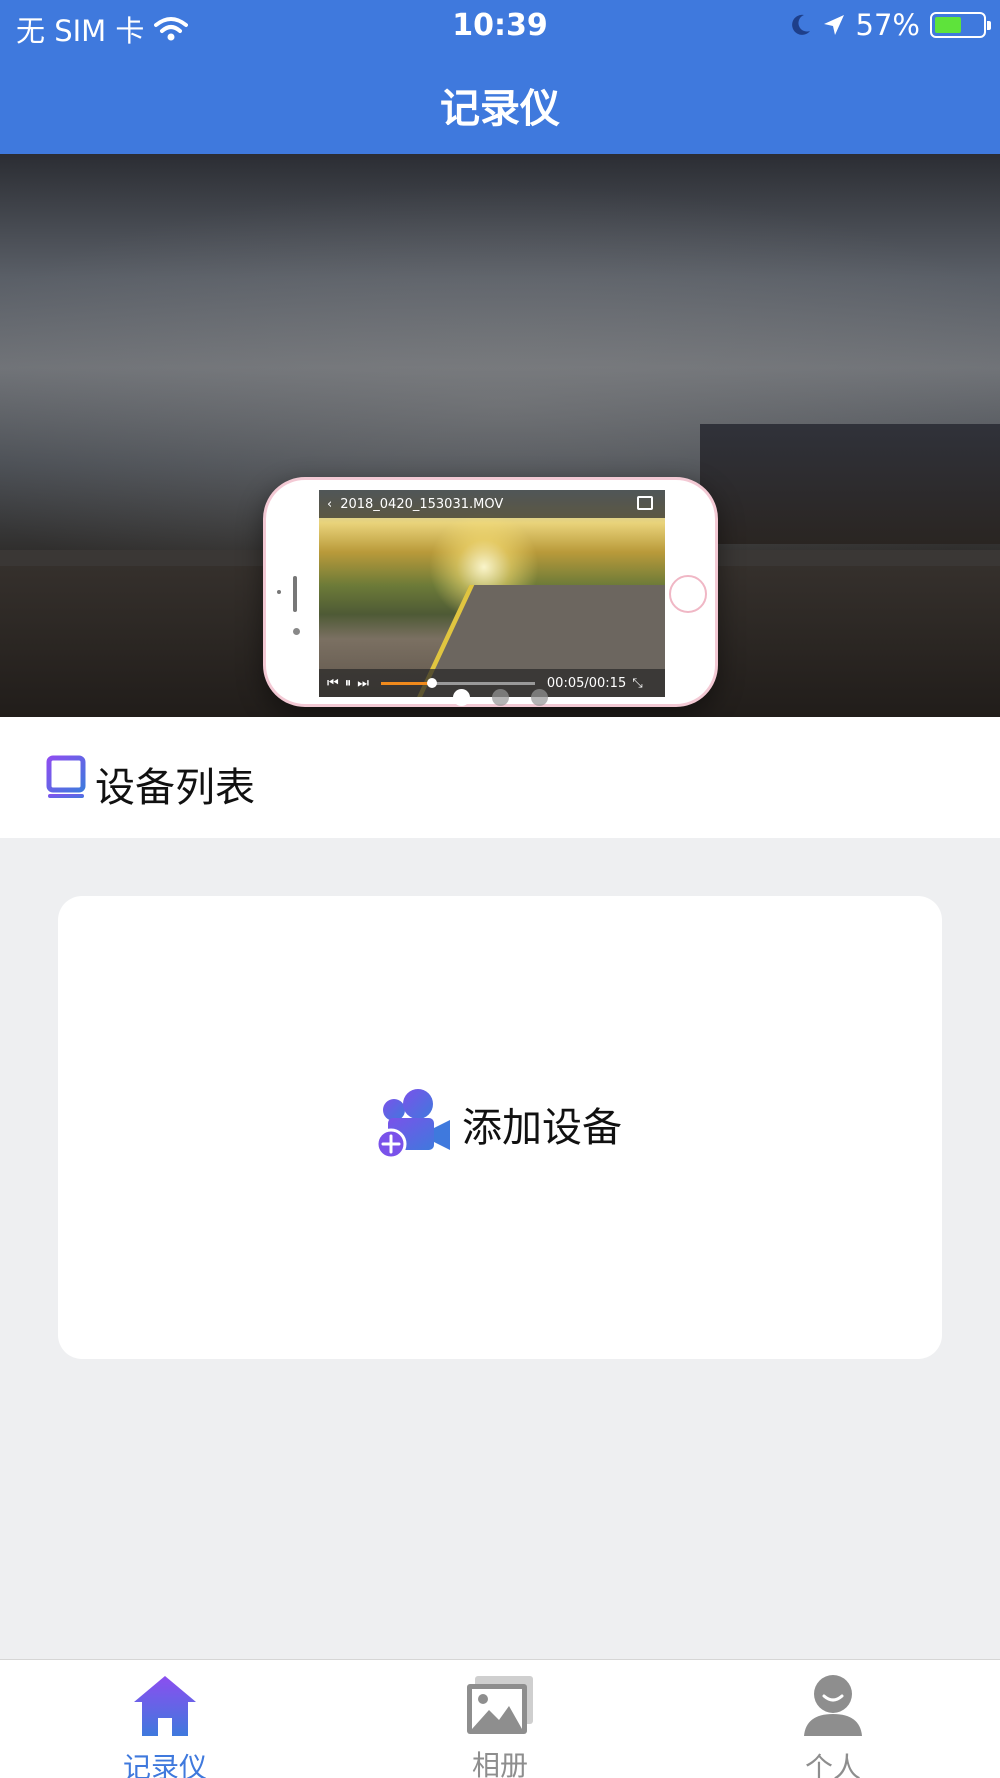  I want to click on person-icon, so click(833, 1705).